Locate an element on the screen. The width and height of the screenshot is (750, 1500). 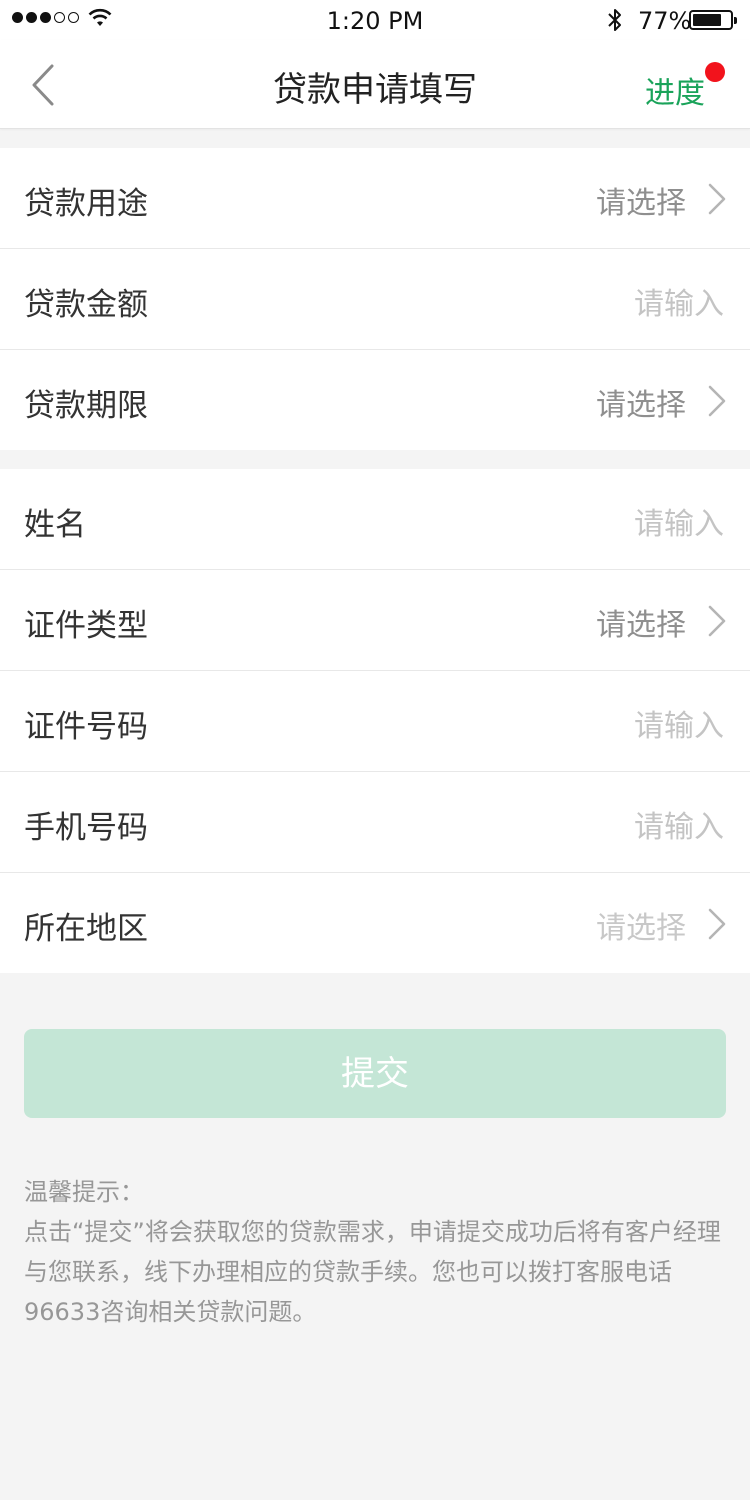
progress-link: 进度 is located at coordinates (675, 90).